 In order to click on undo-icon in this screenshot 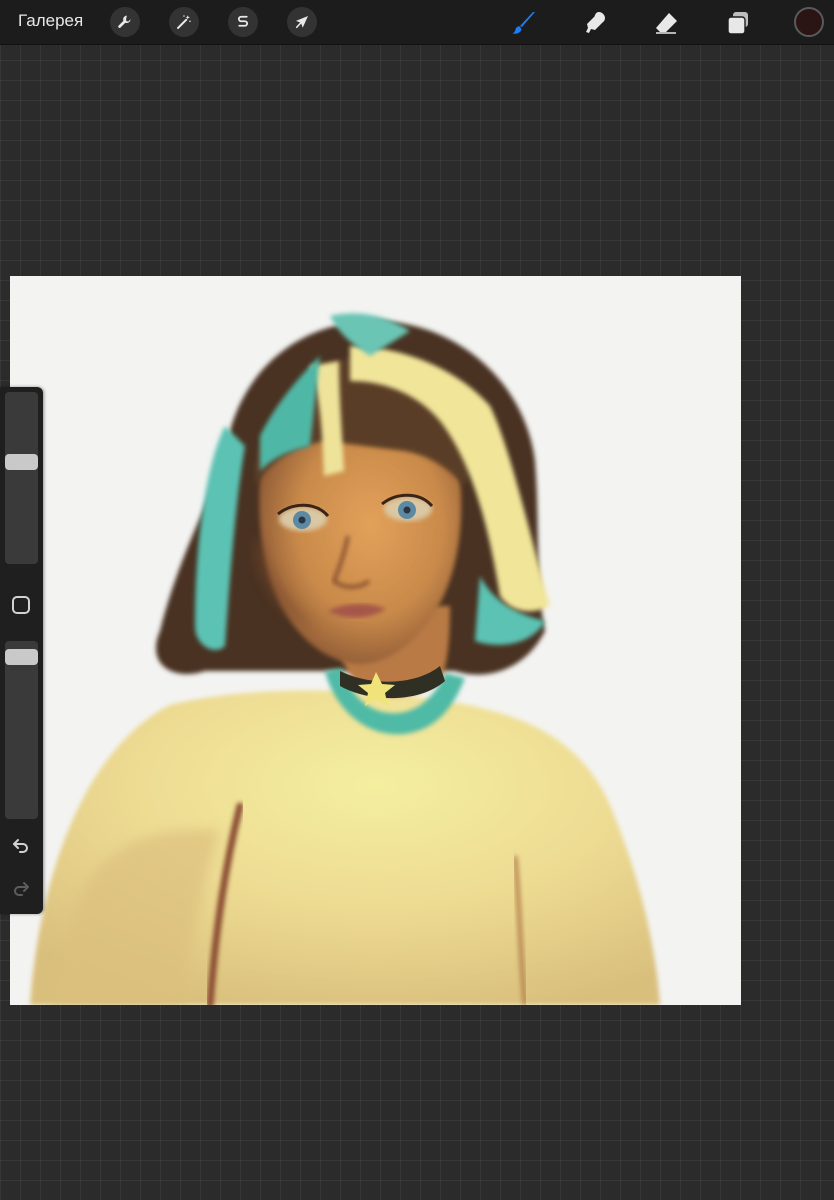, I will do `click(20, 846)`.